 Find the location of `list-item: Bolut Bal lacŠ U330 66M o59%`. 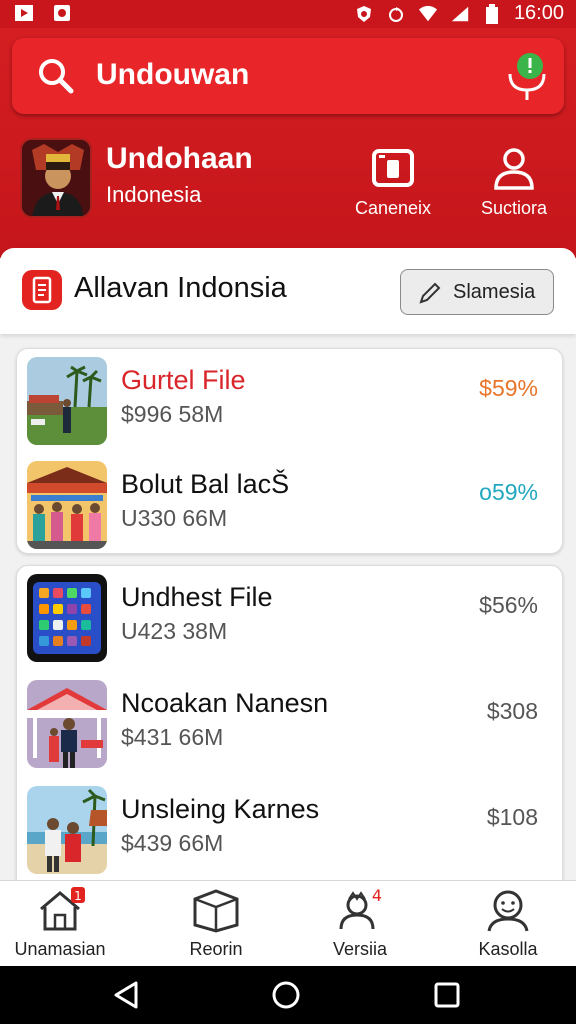

list-item: Bolut Bal lacŠ U330 66M o59% is located at coordinates (290, 503).